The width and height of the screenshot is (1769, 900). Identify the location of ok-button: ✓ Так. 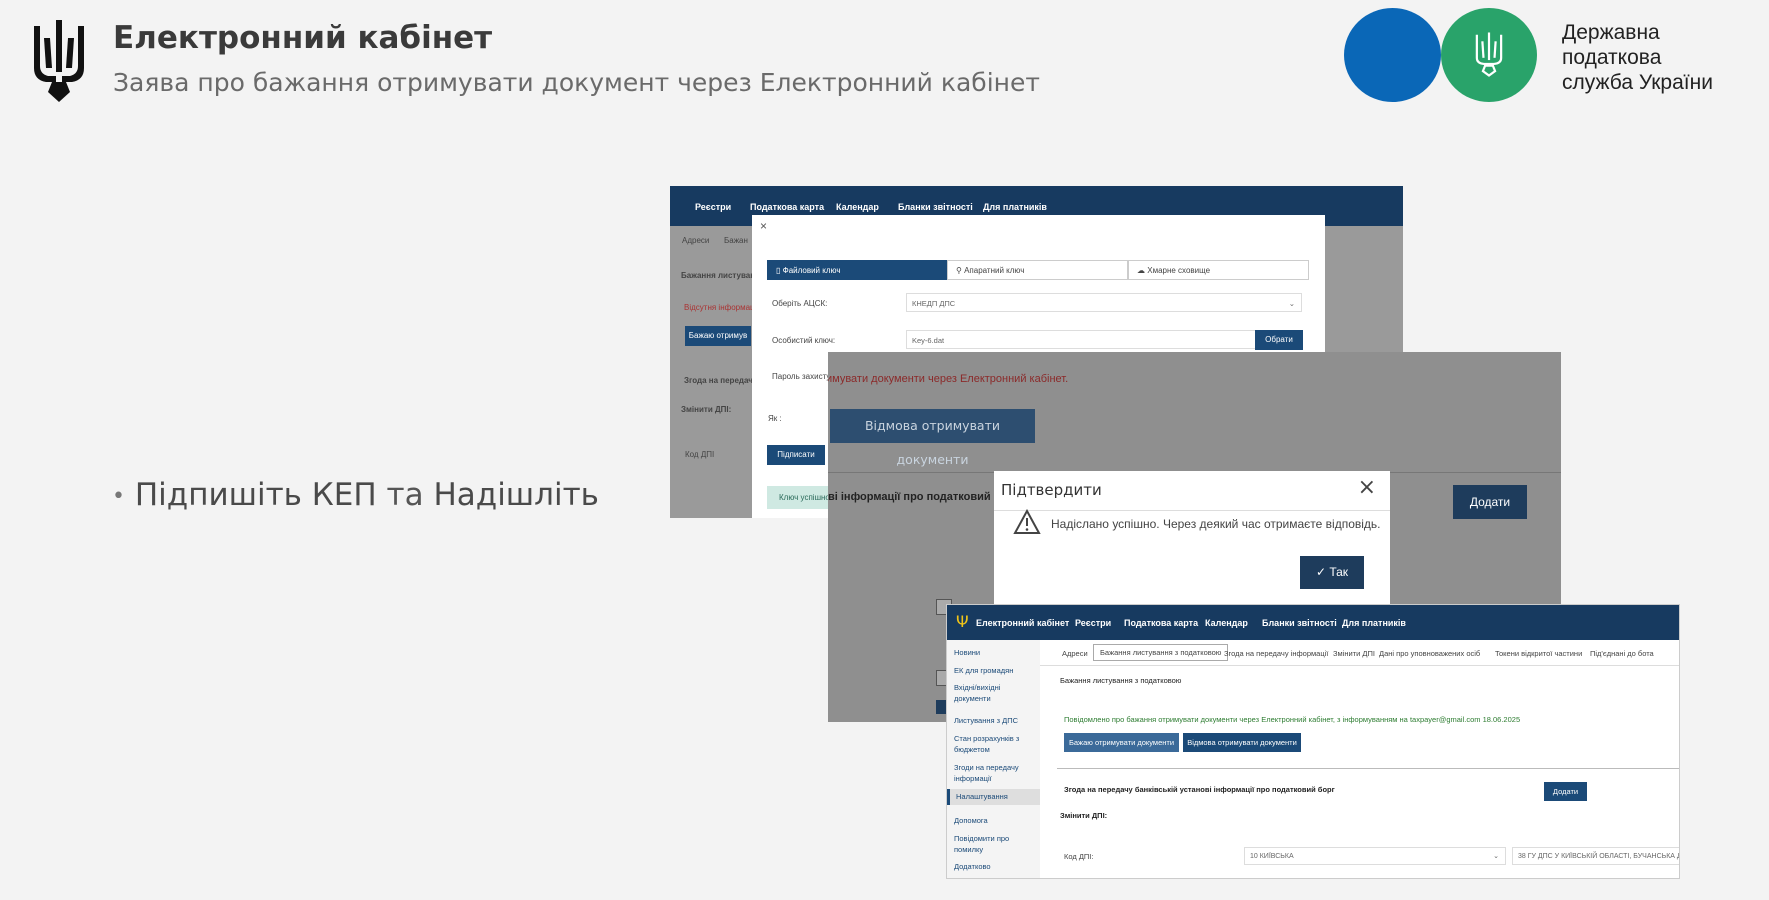
(1332, 572).